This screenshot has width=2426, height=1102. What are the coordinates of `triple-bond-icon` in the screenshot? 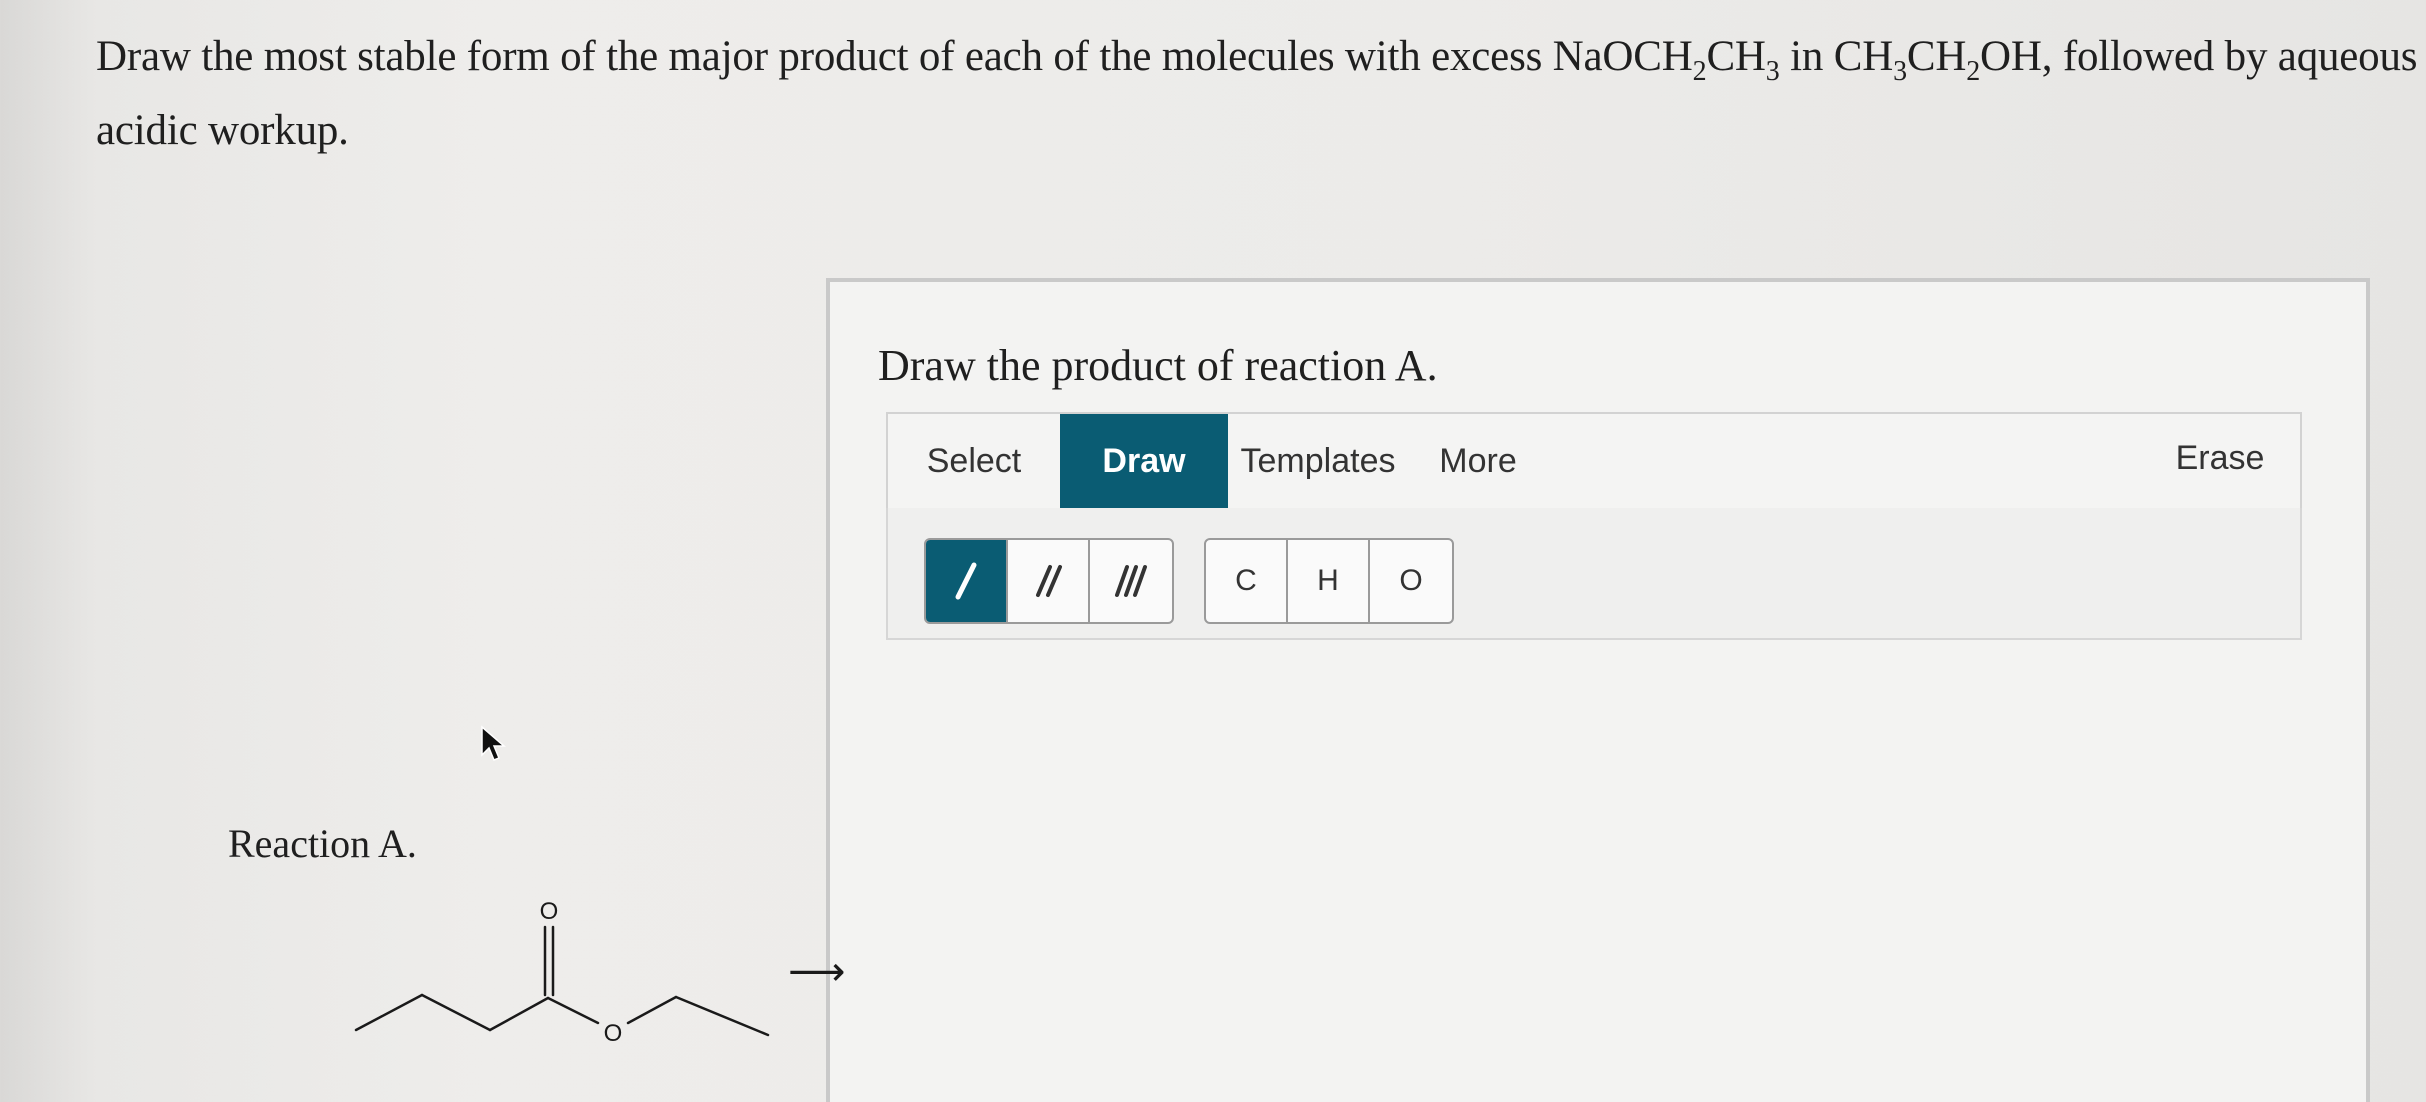 It's located at (1131, 581).